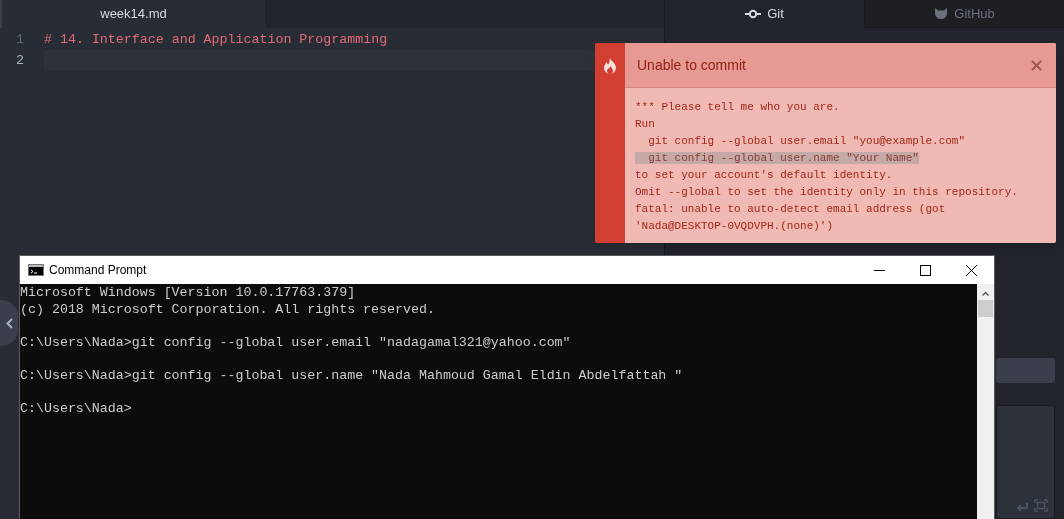 The height and width of the screenshot is (519, 1064). I want to click on message-line: Omit --global to set the identity only in this repository., so click(826, 192).